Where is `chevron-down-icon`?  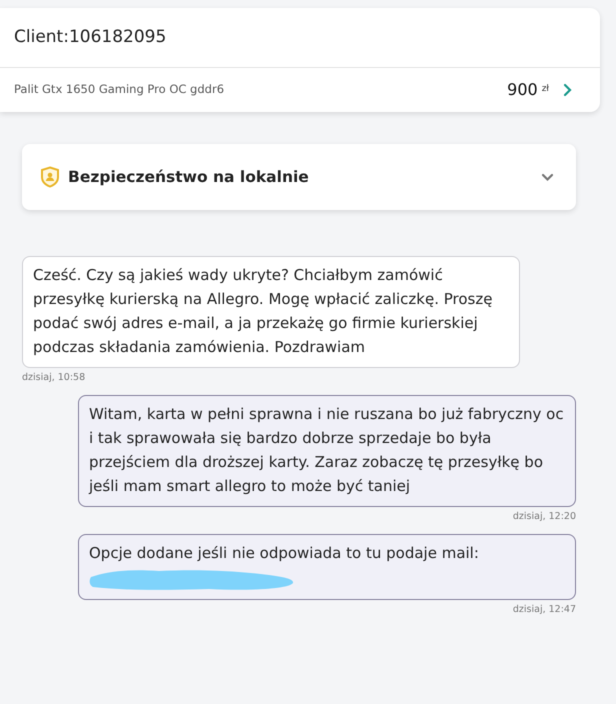
chevron-down-icon is located at coordinates (547, 177).